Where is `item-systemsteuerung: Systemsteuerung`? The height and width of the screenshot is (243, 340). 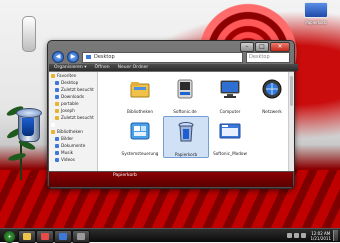
item-systemsteuerung: Systemsteuerung is located at coordinates (140, 136).